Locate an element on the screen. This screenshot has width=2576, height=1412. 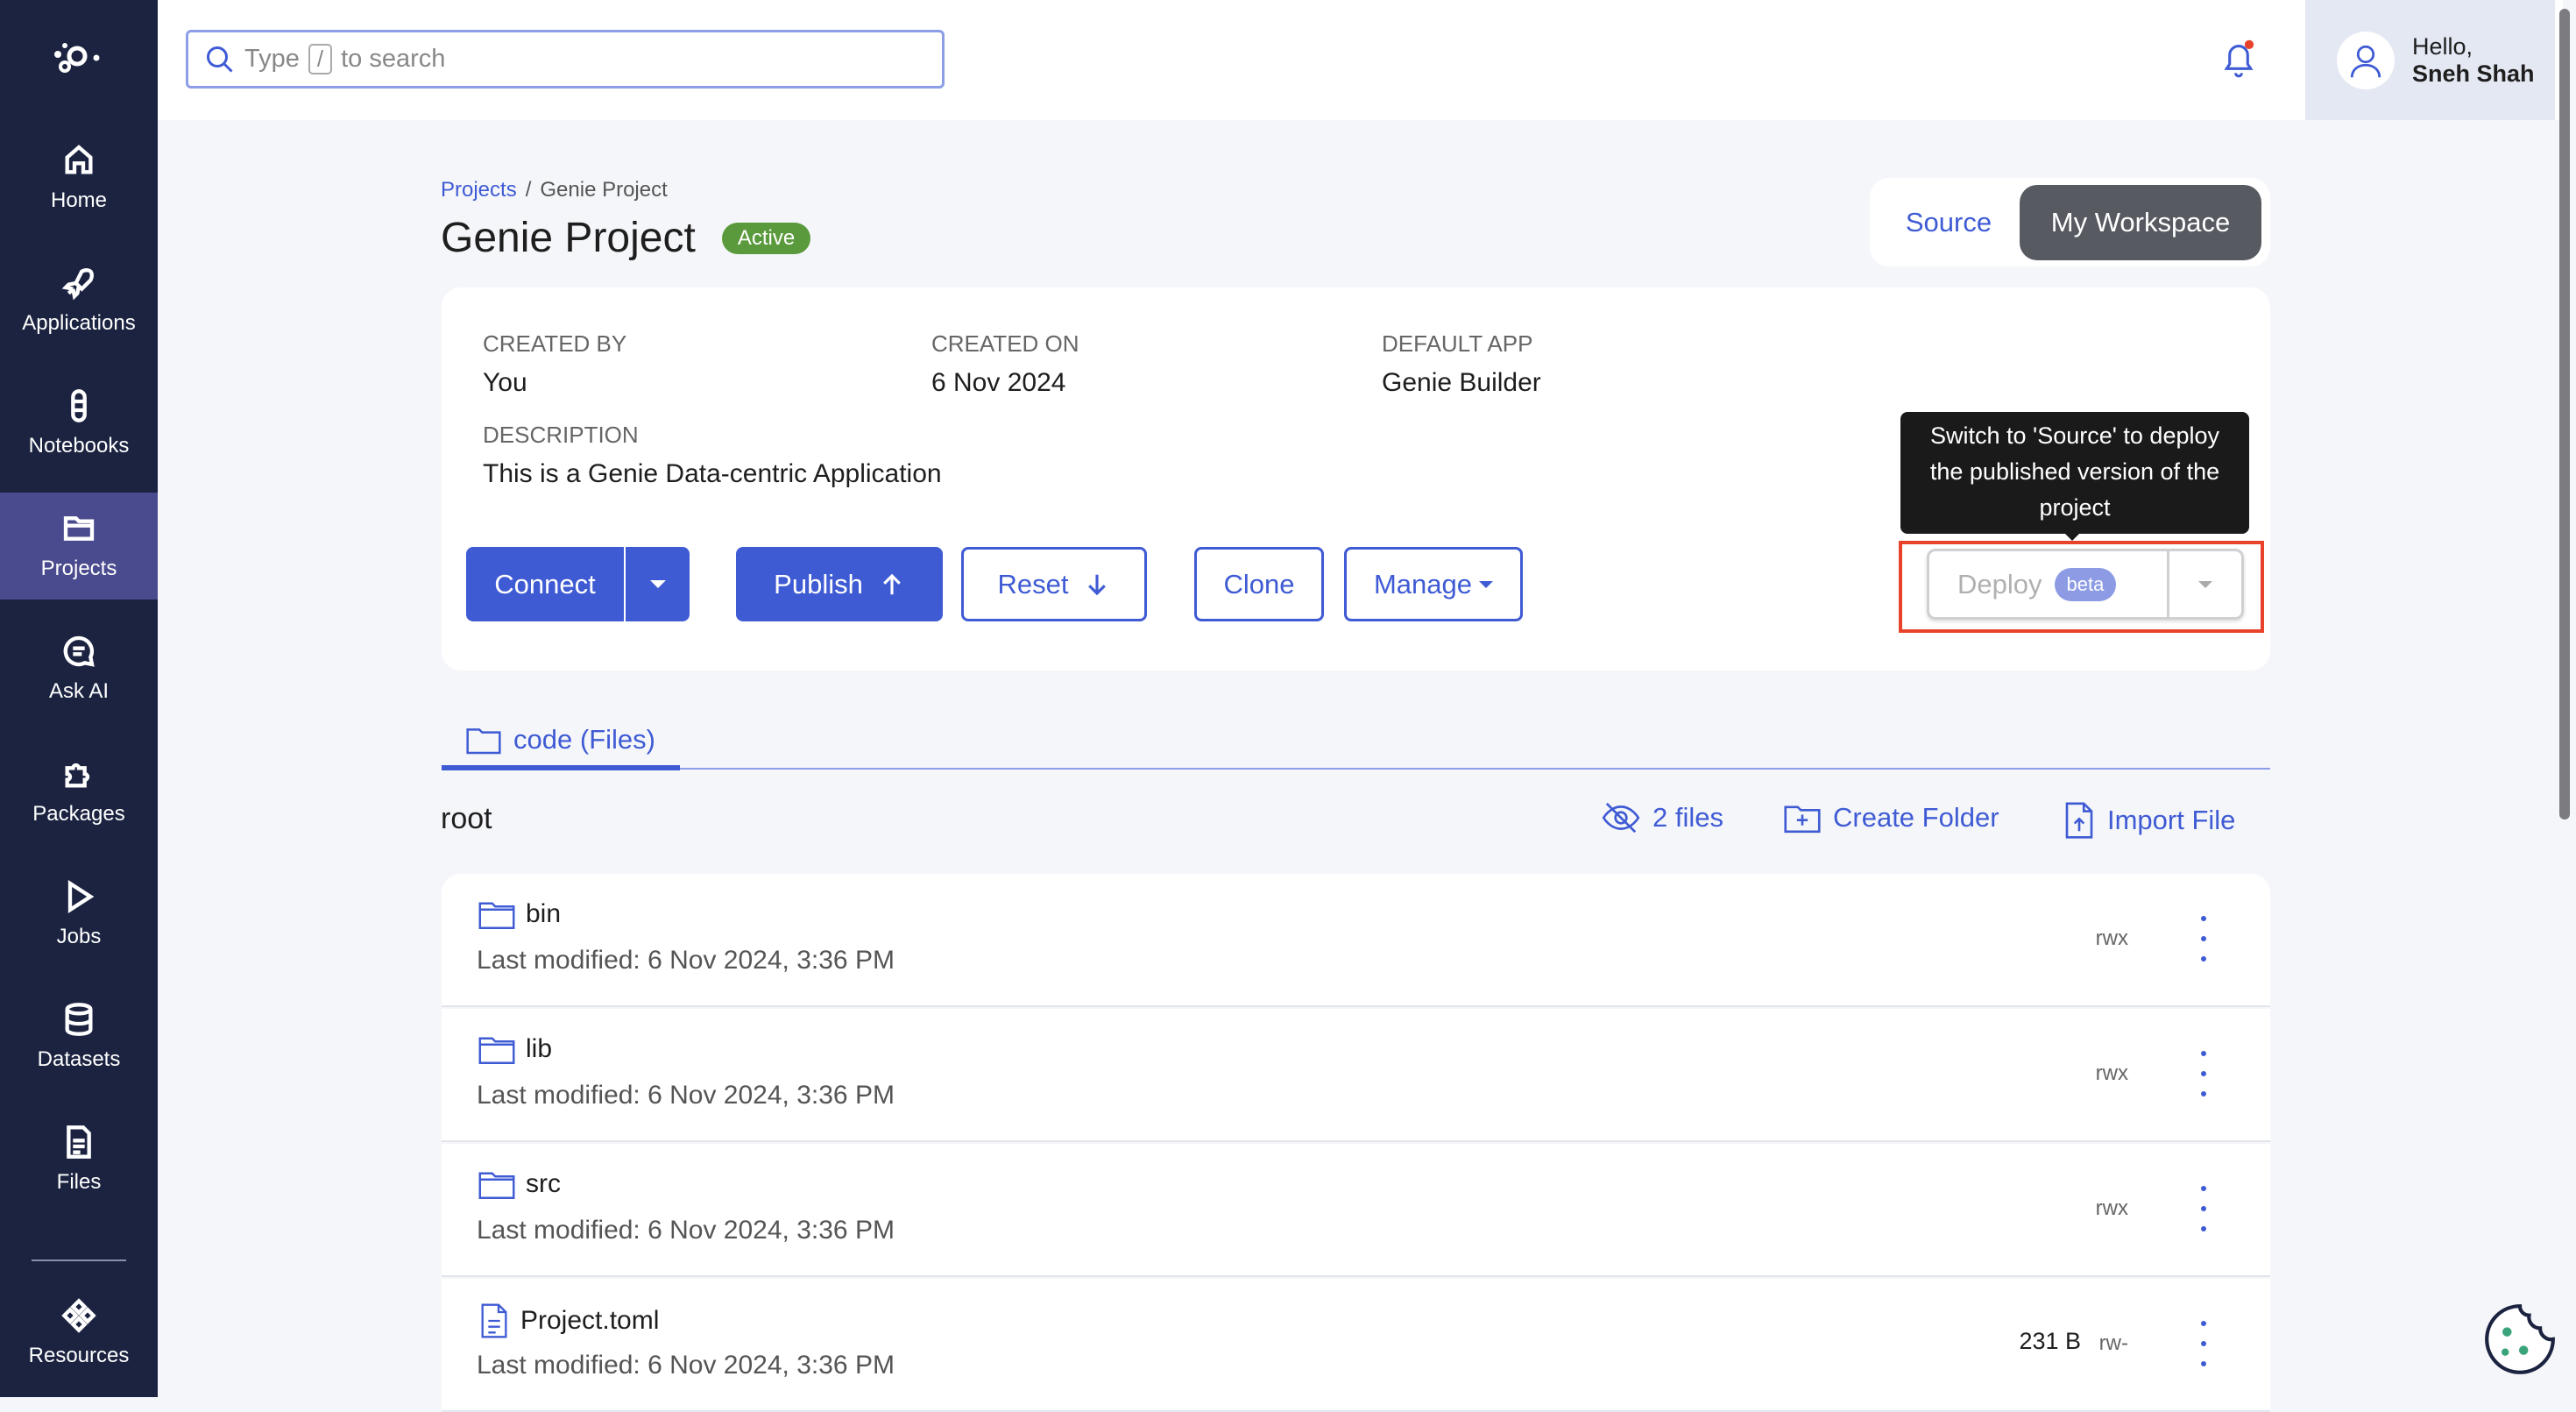
workspace-toggle: My Workspace is located at coordinates (2140, 222).